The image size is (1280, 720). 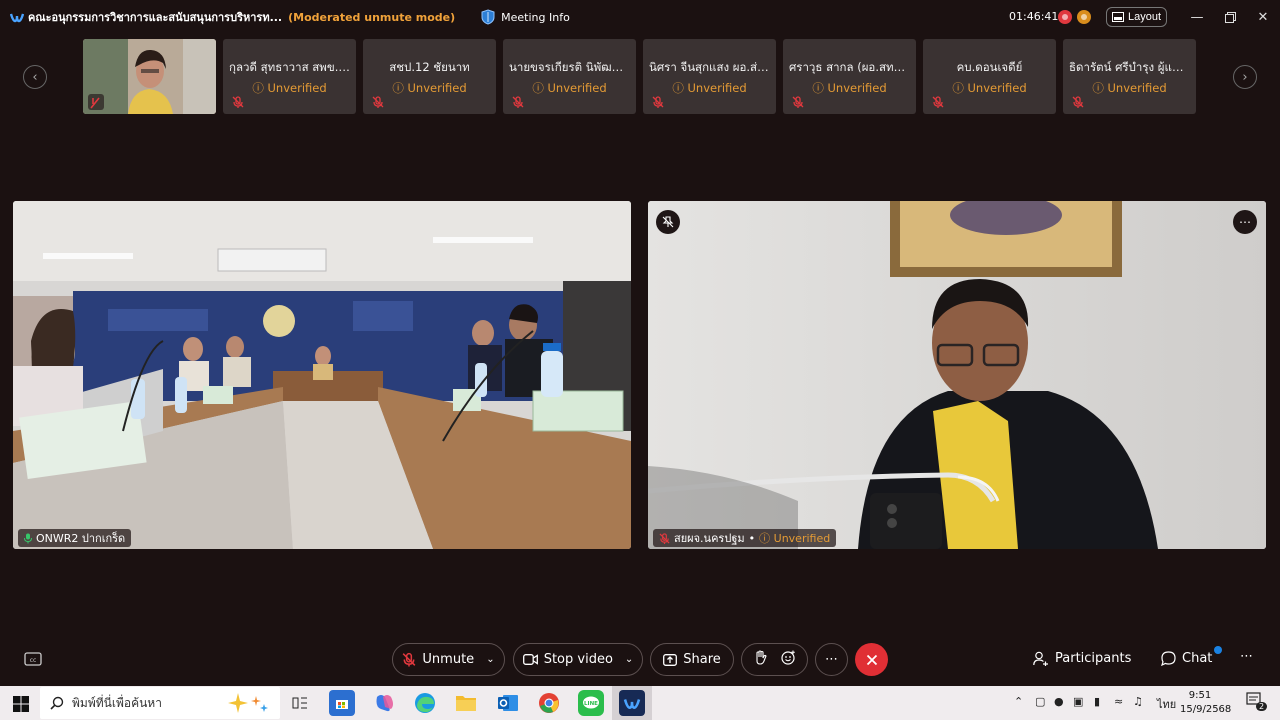 I want to click on language-indicator: ไทย, so click(x=1166, y=704).